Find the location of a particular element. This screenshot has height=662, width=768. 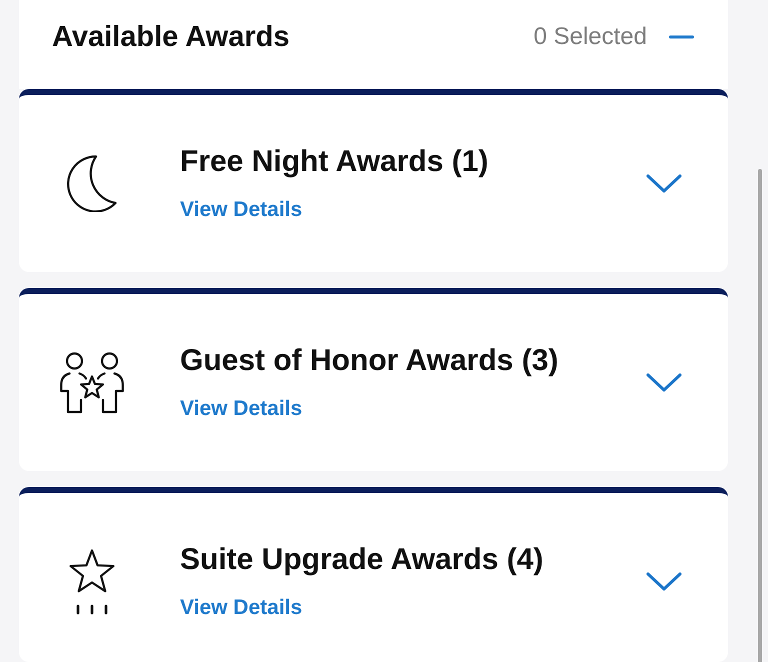

moon-icon is located at coordinates (92, 183).